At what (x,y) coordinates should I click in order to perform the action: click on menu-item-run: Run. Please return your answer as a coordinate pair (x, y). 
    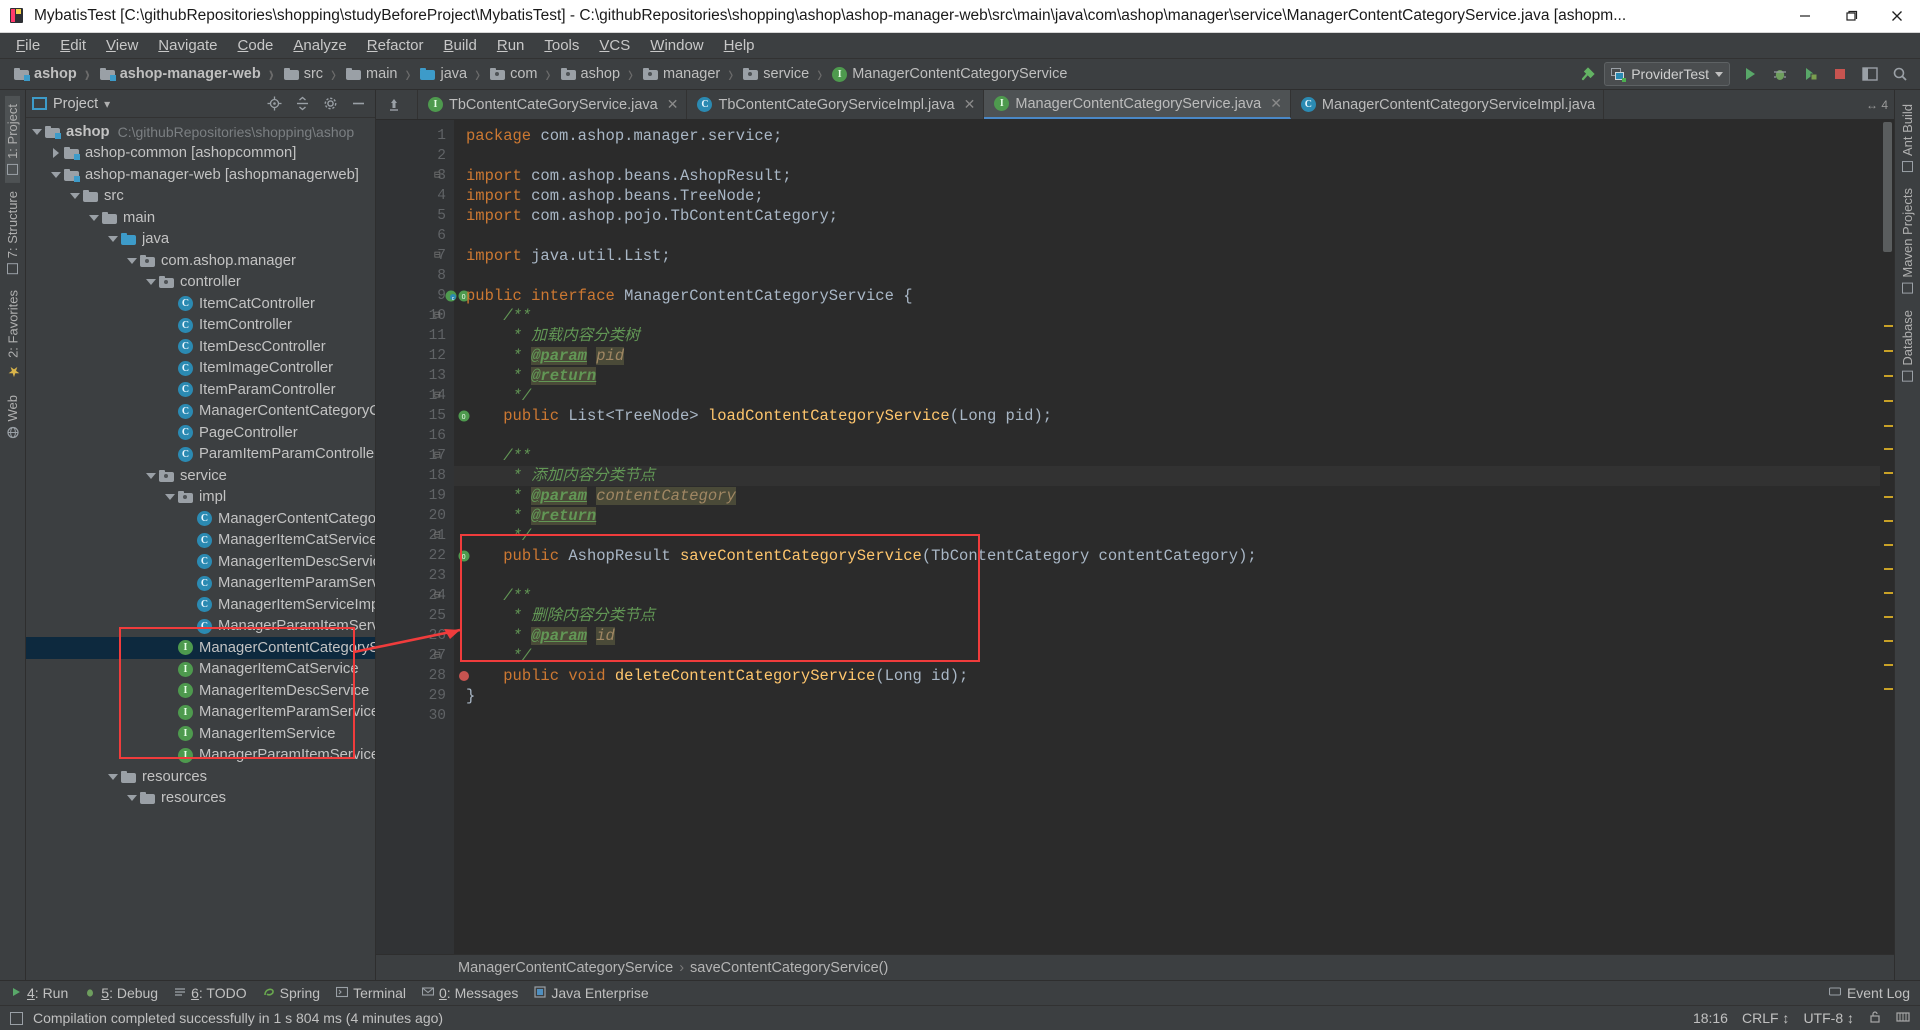
    Looking at the image, I should click on (511, 45).